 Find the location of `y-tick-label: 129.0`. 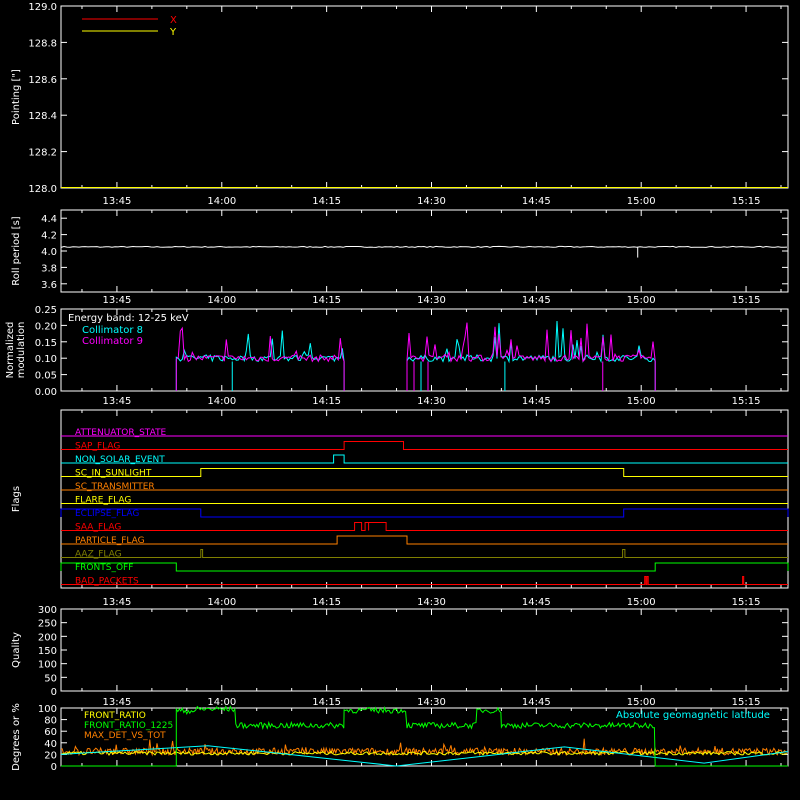

y-tick-label: 129.0 is located at coordinates (42, 7).